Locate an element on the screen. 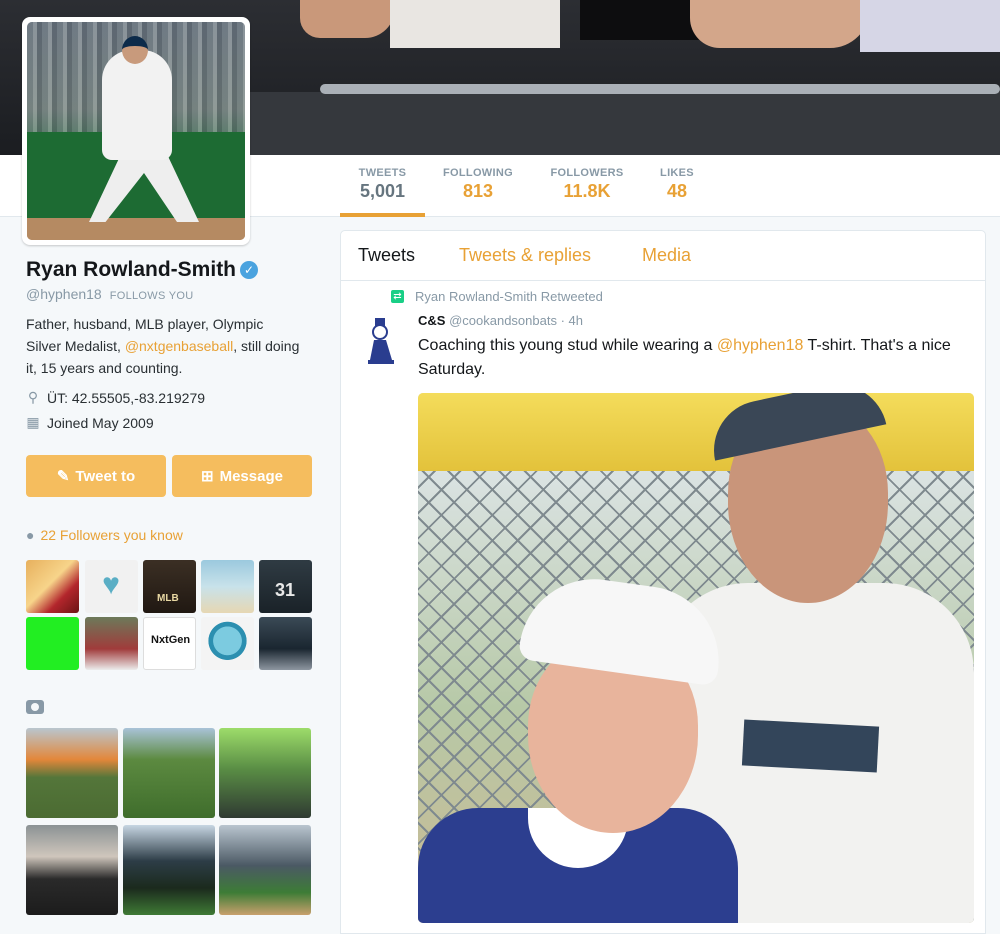  stat-tweets: TWEETS 5,001 is located at coordinates (382, 186).